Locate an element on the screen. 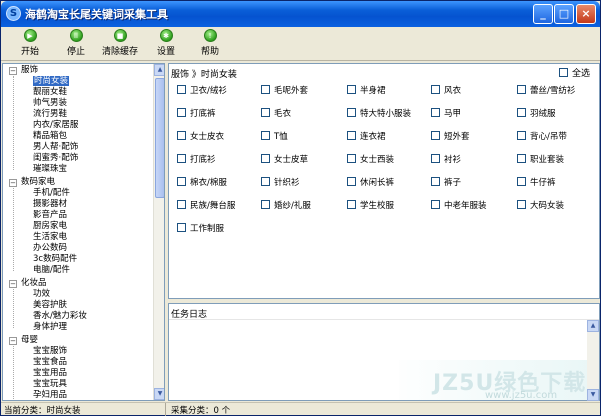 The image size is (601, 416). keyword-checkbox: 职业套装 is located at coordinates (540, 160).